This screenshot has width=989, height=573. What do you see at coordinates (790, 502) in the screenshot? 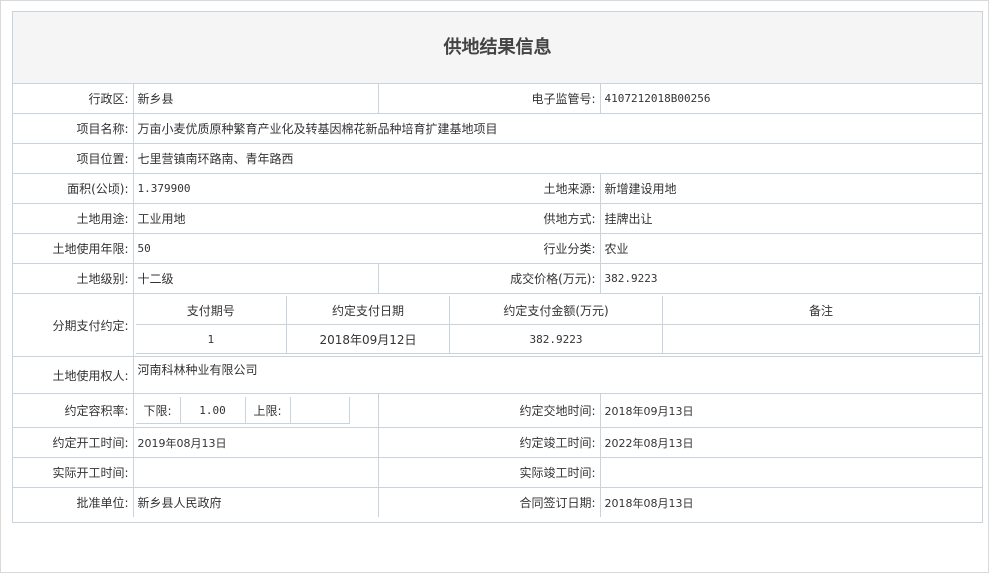
I see `contract-date-value: 2018年08月13日` at bounding box center [790, 502].